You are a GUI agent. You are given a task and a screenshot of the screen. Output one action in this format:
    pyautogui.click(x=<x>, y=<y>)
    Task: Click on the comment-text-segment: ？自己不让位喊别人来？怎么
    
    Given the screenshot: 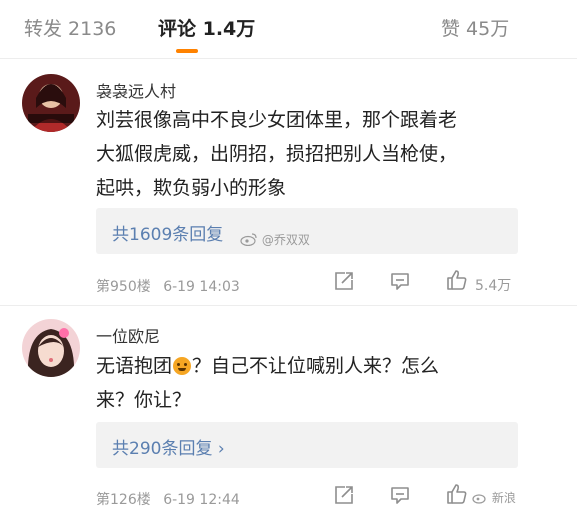 What is the action you would take?
    pyautogui.click(x=316, y=366)
    